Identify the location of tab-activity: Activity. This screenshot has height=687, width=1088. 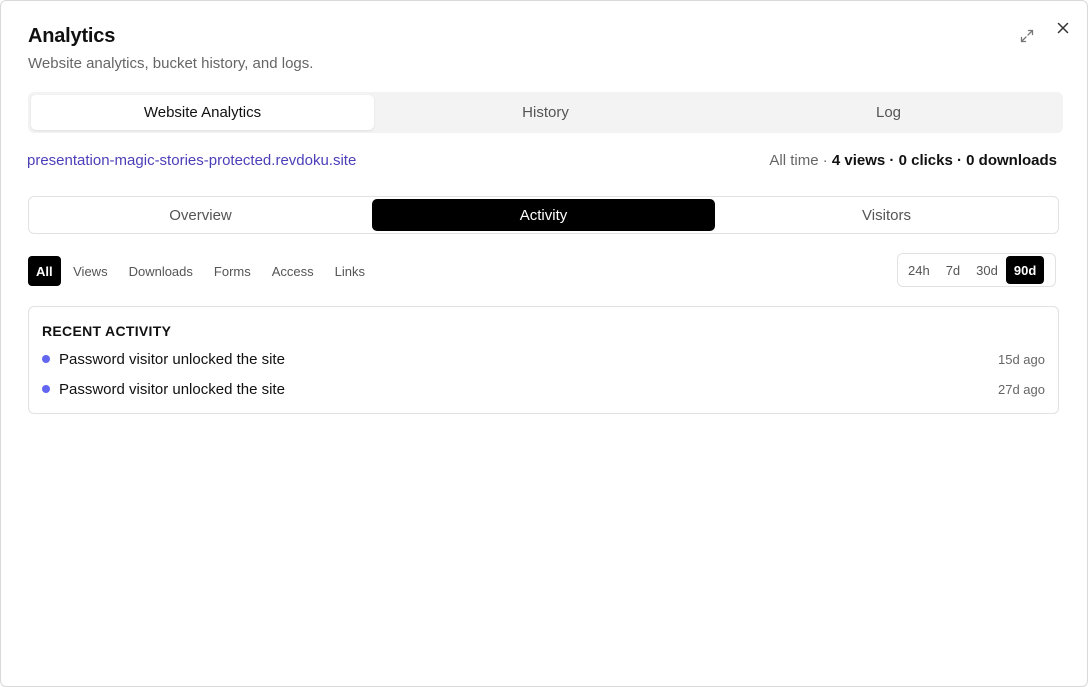
(543, 215).